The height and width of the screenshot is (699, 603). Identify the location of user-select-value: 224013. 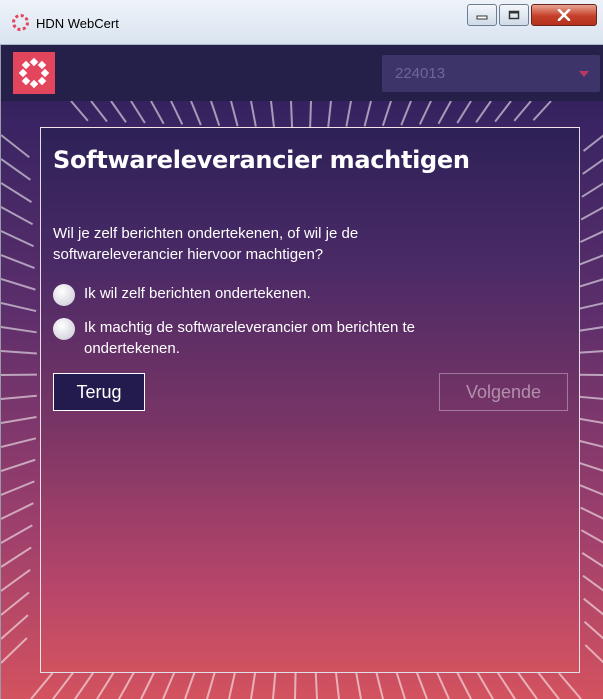
(420, 73).